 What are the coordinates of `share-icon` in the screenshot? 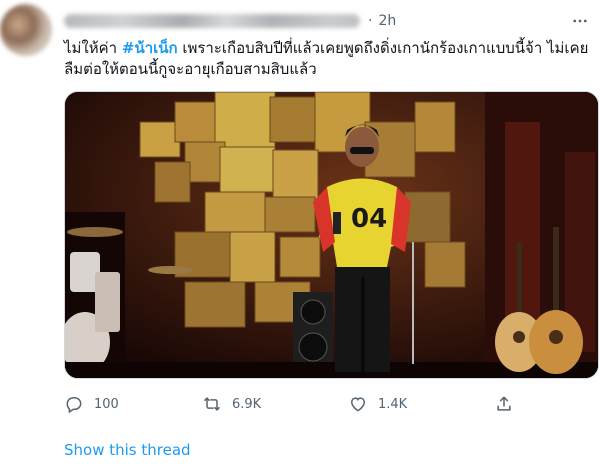 It's located at (504, 403).